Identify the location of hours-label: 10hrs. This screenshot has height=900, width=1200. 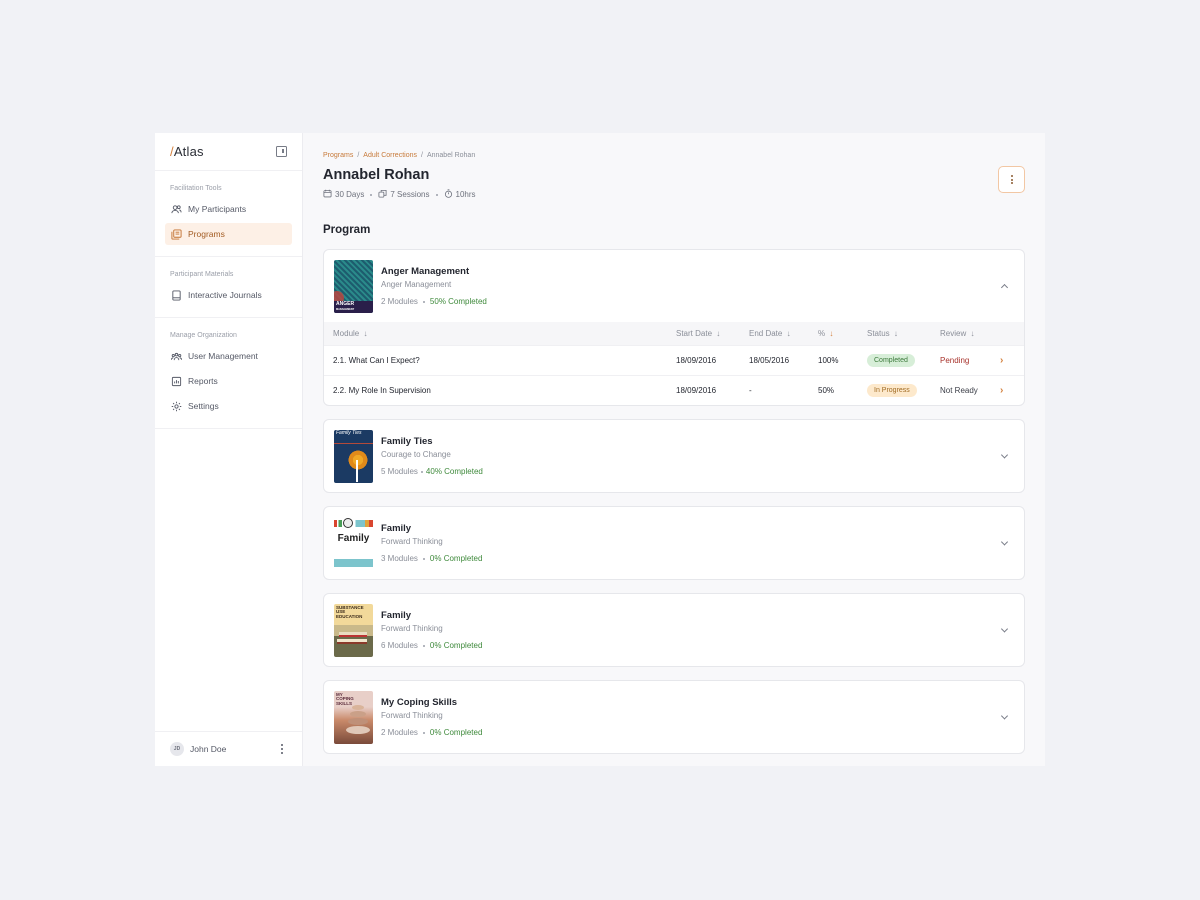
(465, 194).